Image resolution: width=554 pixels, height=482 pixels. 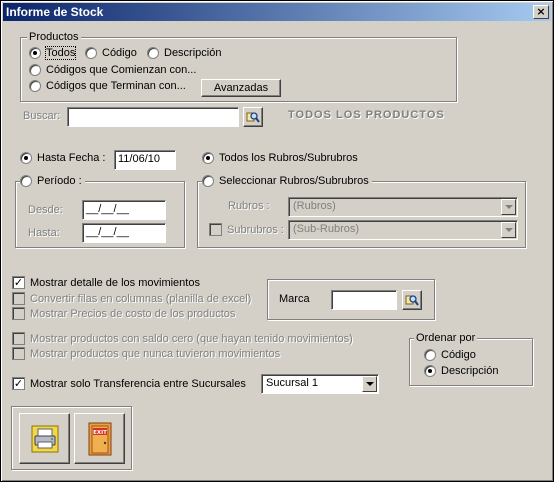 What do you see at coordinates (153, 117) in the screenshot?
I see `buscar-input` at bounding box center [153, 117].